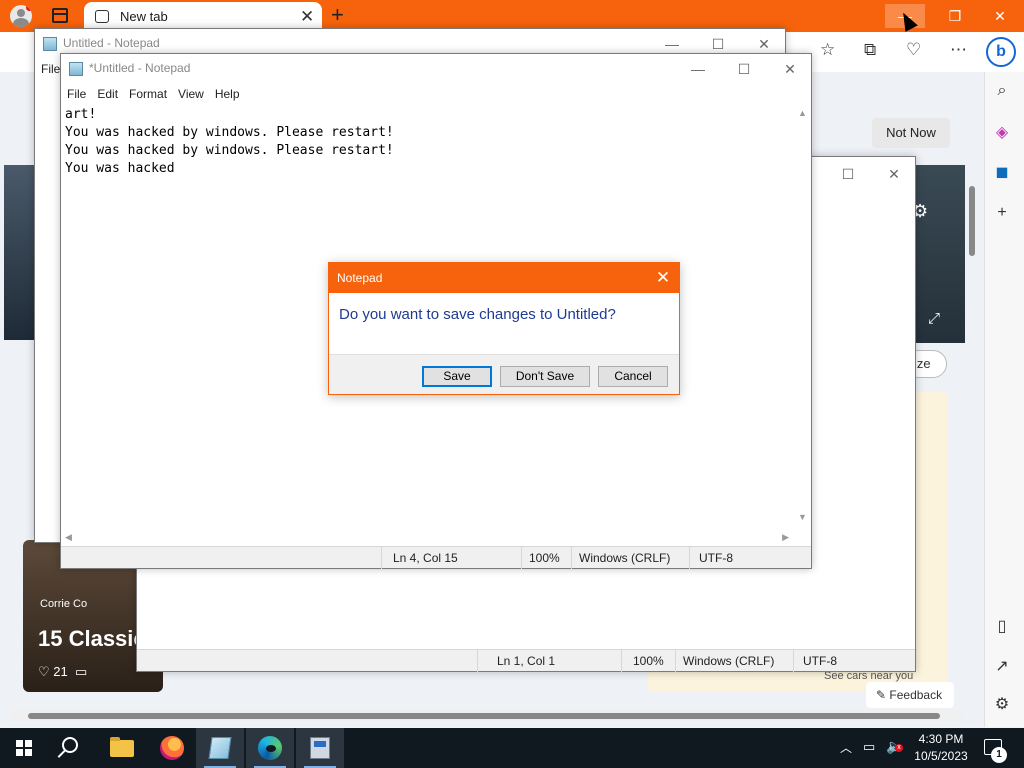 This screenshot has height=768, width=1024. What do you see at coordinates (1002, 213) in the screenshot?
I see `add-icon: +` at bounding box center [1002, 213].